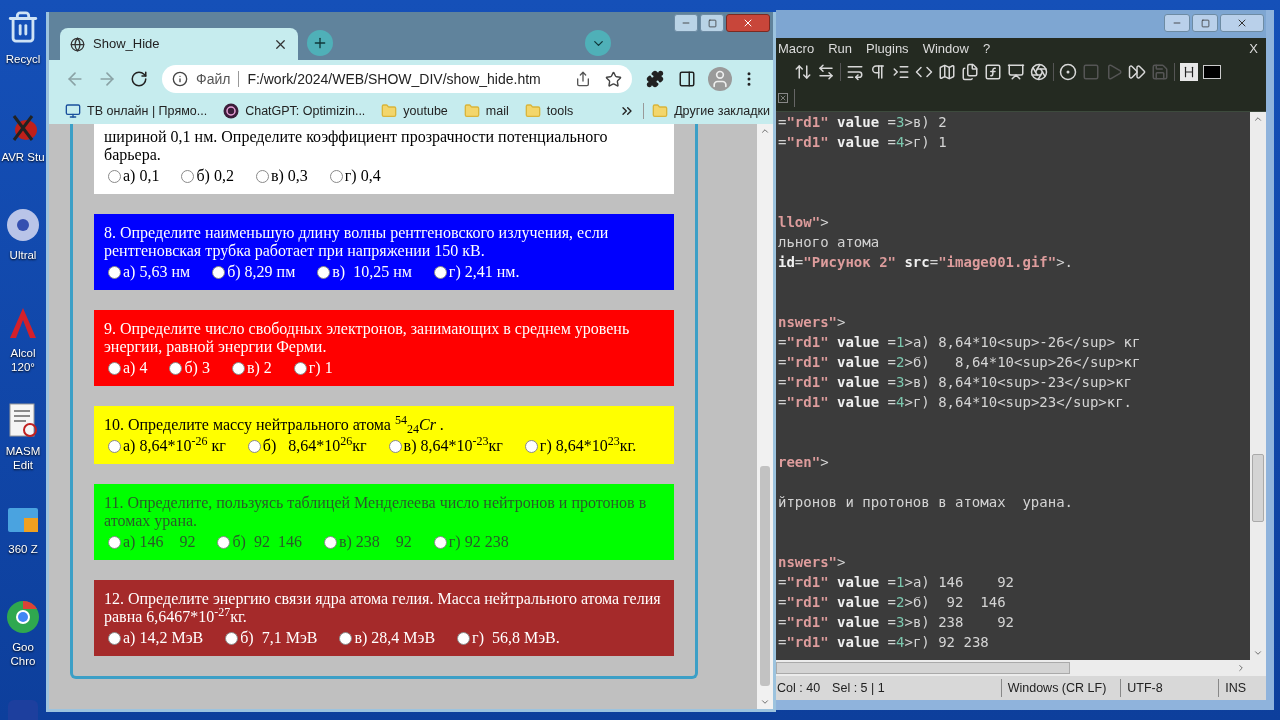 The image size is (1280, 720). What do you see at coordinates (476, 272) in the screenshot?
I see `answer-option: г) 2,41 нм.` at bounding box center [476, 272].